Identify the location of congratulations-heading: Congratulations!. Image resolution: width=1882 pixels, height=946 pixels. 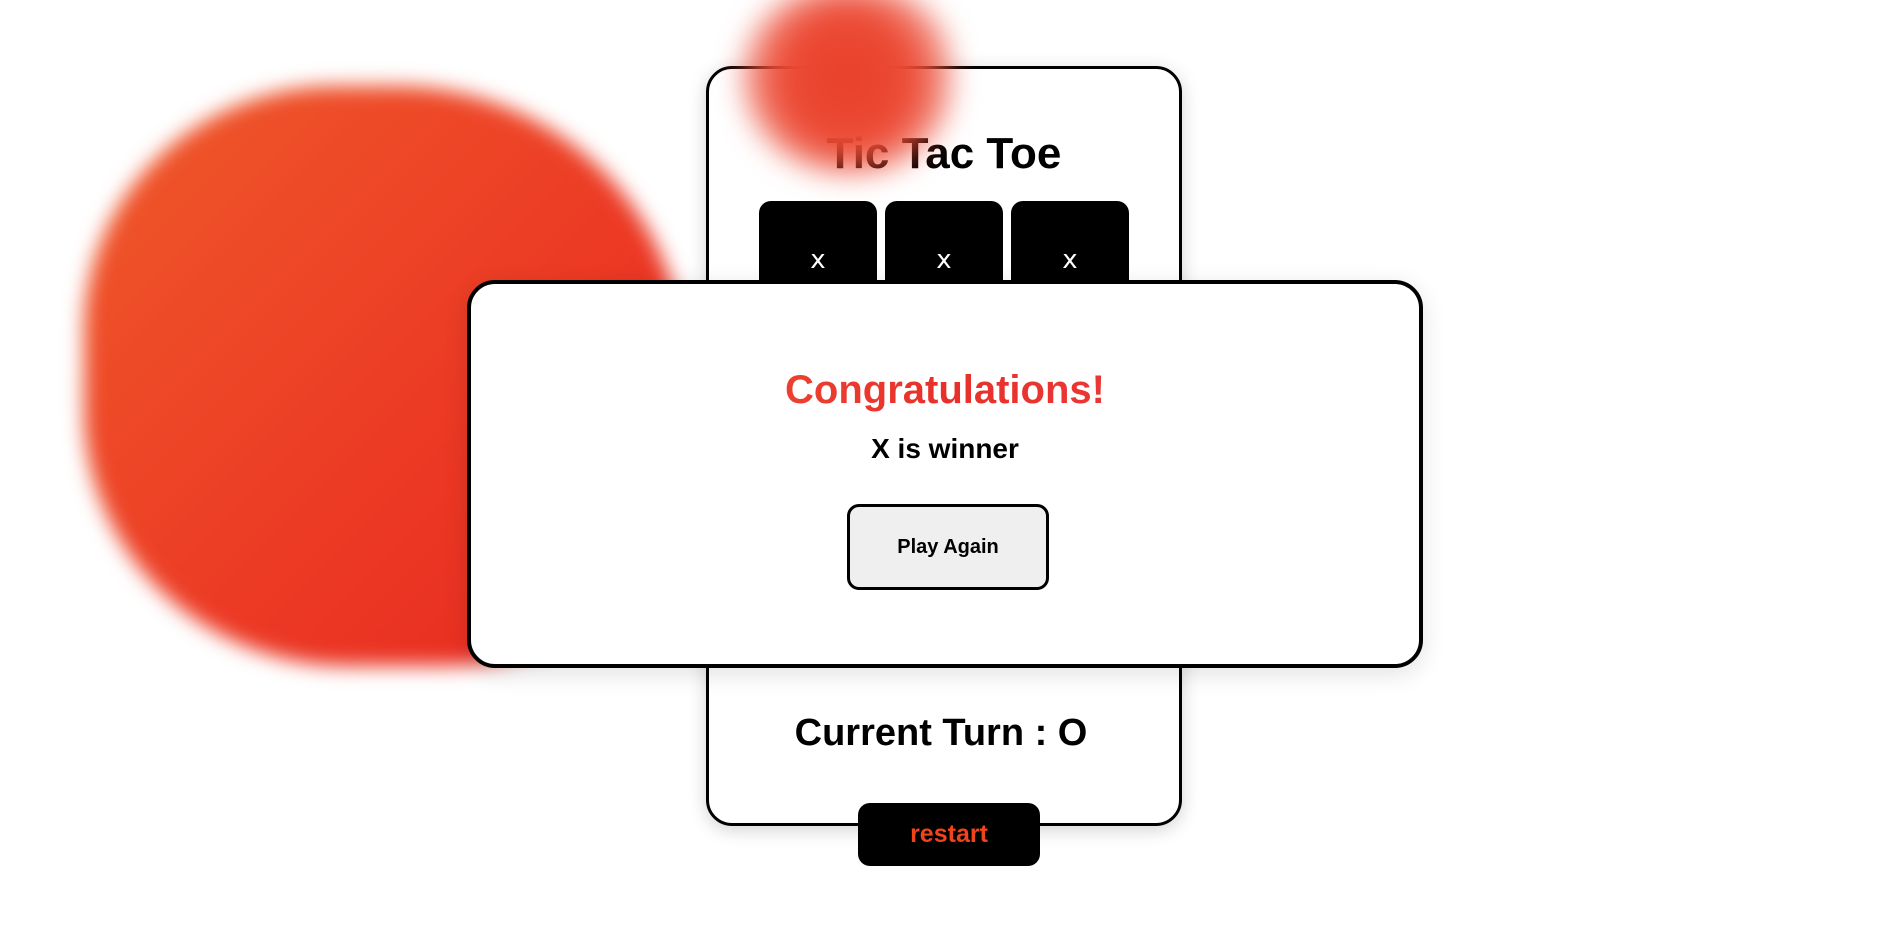
(945, 390).